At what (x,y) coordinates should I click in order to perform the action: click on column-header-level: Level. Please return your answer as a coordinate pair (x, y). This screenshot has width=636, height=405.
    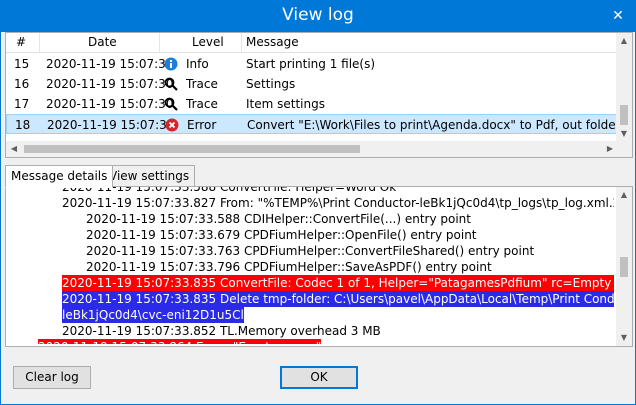
    Looking at the image, I should click on (201, 43).